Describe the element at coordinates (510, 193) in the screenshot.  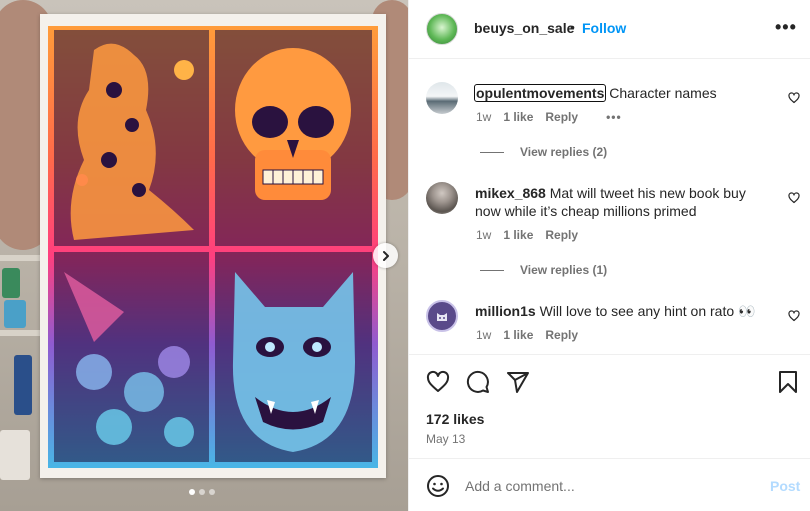
I see `comment-username: mikex_868` at that location.